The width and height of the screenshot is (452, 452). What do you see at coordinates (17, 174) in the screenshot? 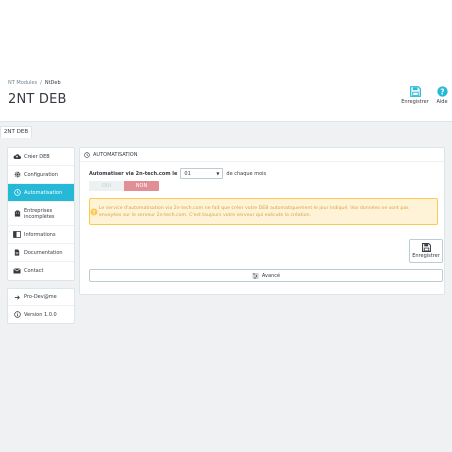
I see `gear-icon` at bounding box center [17, 174].